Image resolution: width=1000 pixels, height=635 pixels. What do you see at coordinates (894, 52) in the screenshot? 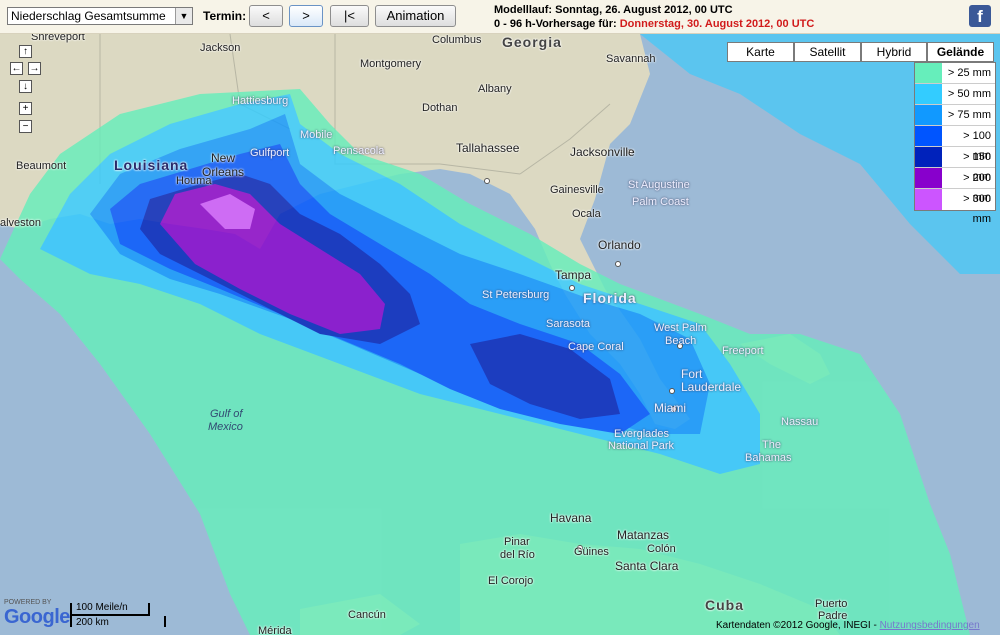
I see `map-type-hybrid: Hybrid` at bounding box center [894, 52].